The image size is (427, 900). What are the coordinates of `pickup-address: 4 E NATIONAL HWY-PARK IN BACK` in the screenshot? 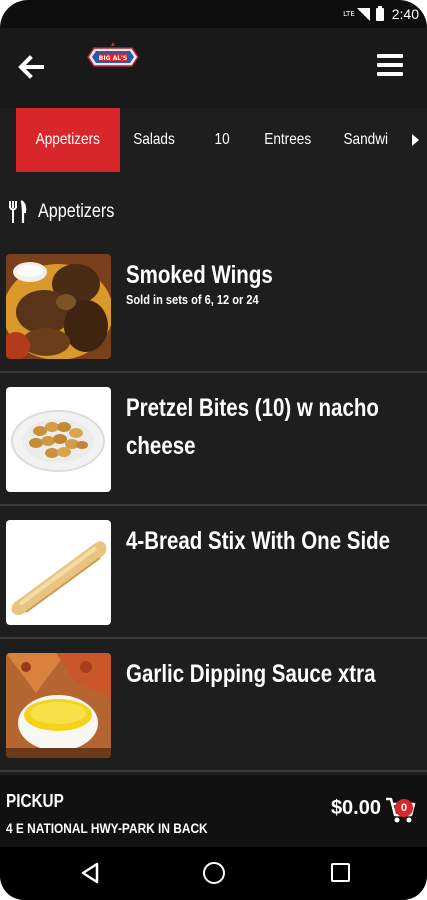 It's located at (107, 828).